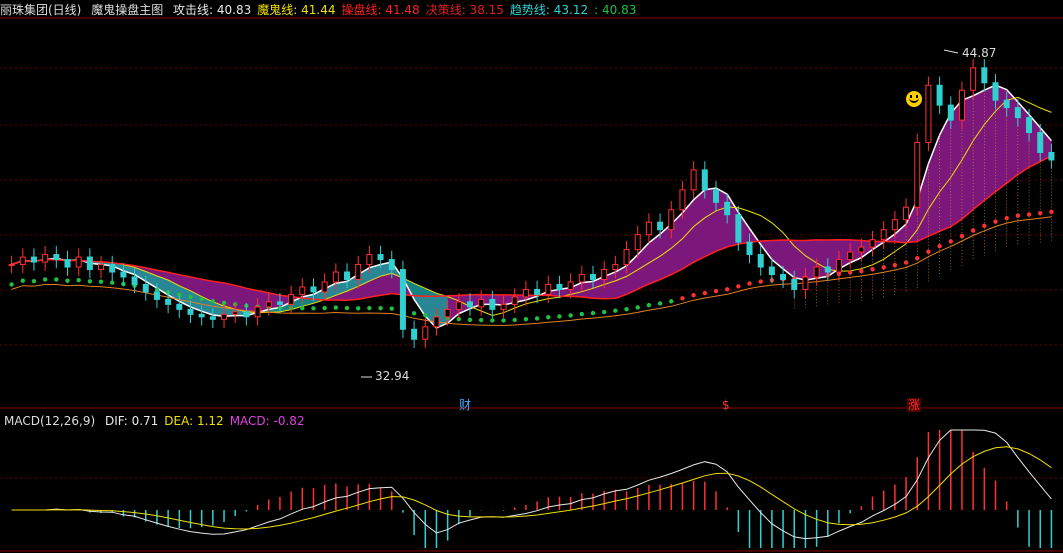 Image resolution: width=1063 pixels, height=553 pixels. Describe the element at coordinates (465, 405) in the screenshot. I see `finance-marker: 财` at that location.